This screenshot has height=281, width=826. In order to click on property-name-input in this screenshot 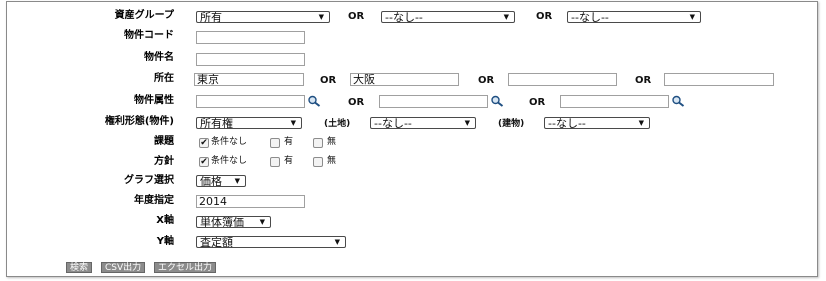, I will do `click(250, 59)`.